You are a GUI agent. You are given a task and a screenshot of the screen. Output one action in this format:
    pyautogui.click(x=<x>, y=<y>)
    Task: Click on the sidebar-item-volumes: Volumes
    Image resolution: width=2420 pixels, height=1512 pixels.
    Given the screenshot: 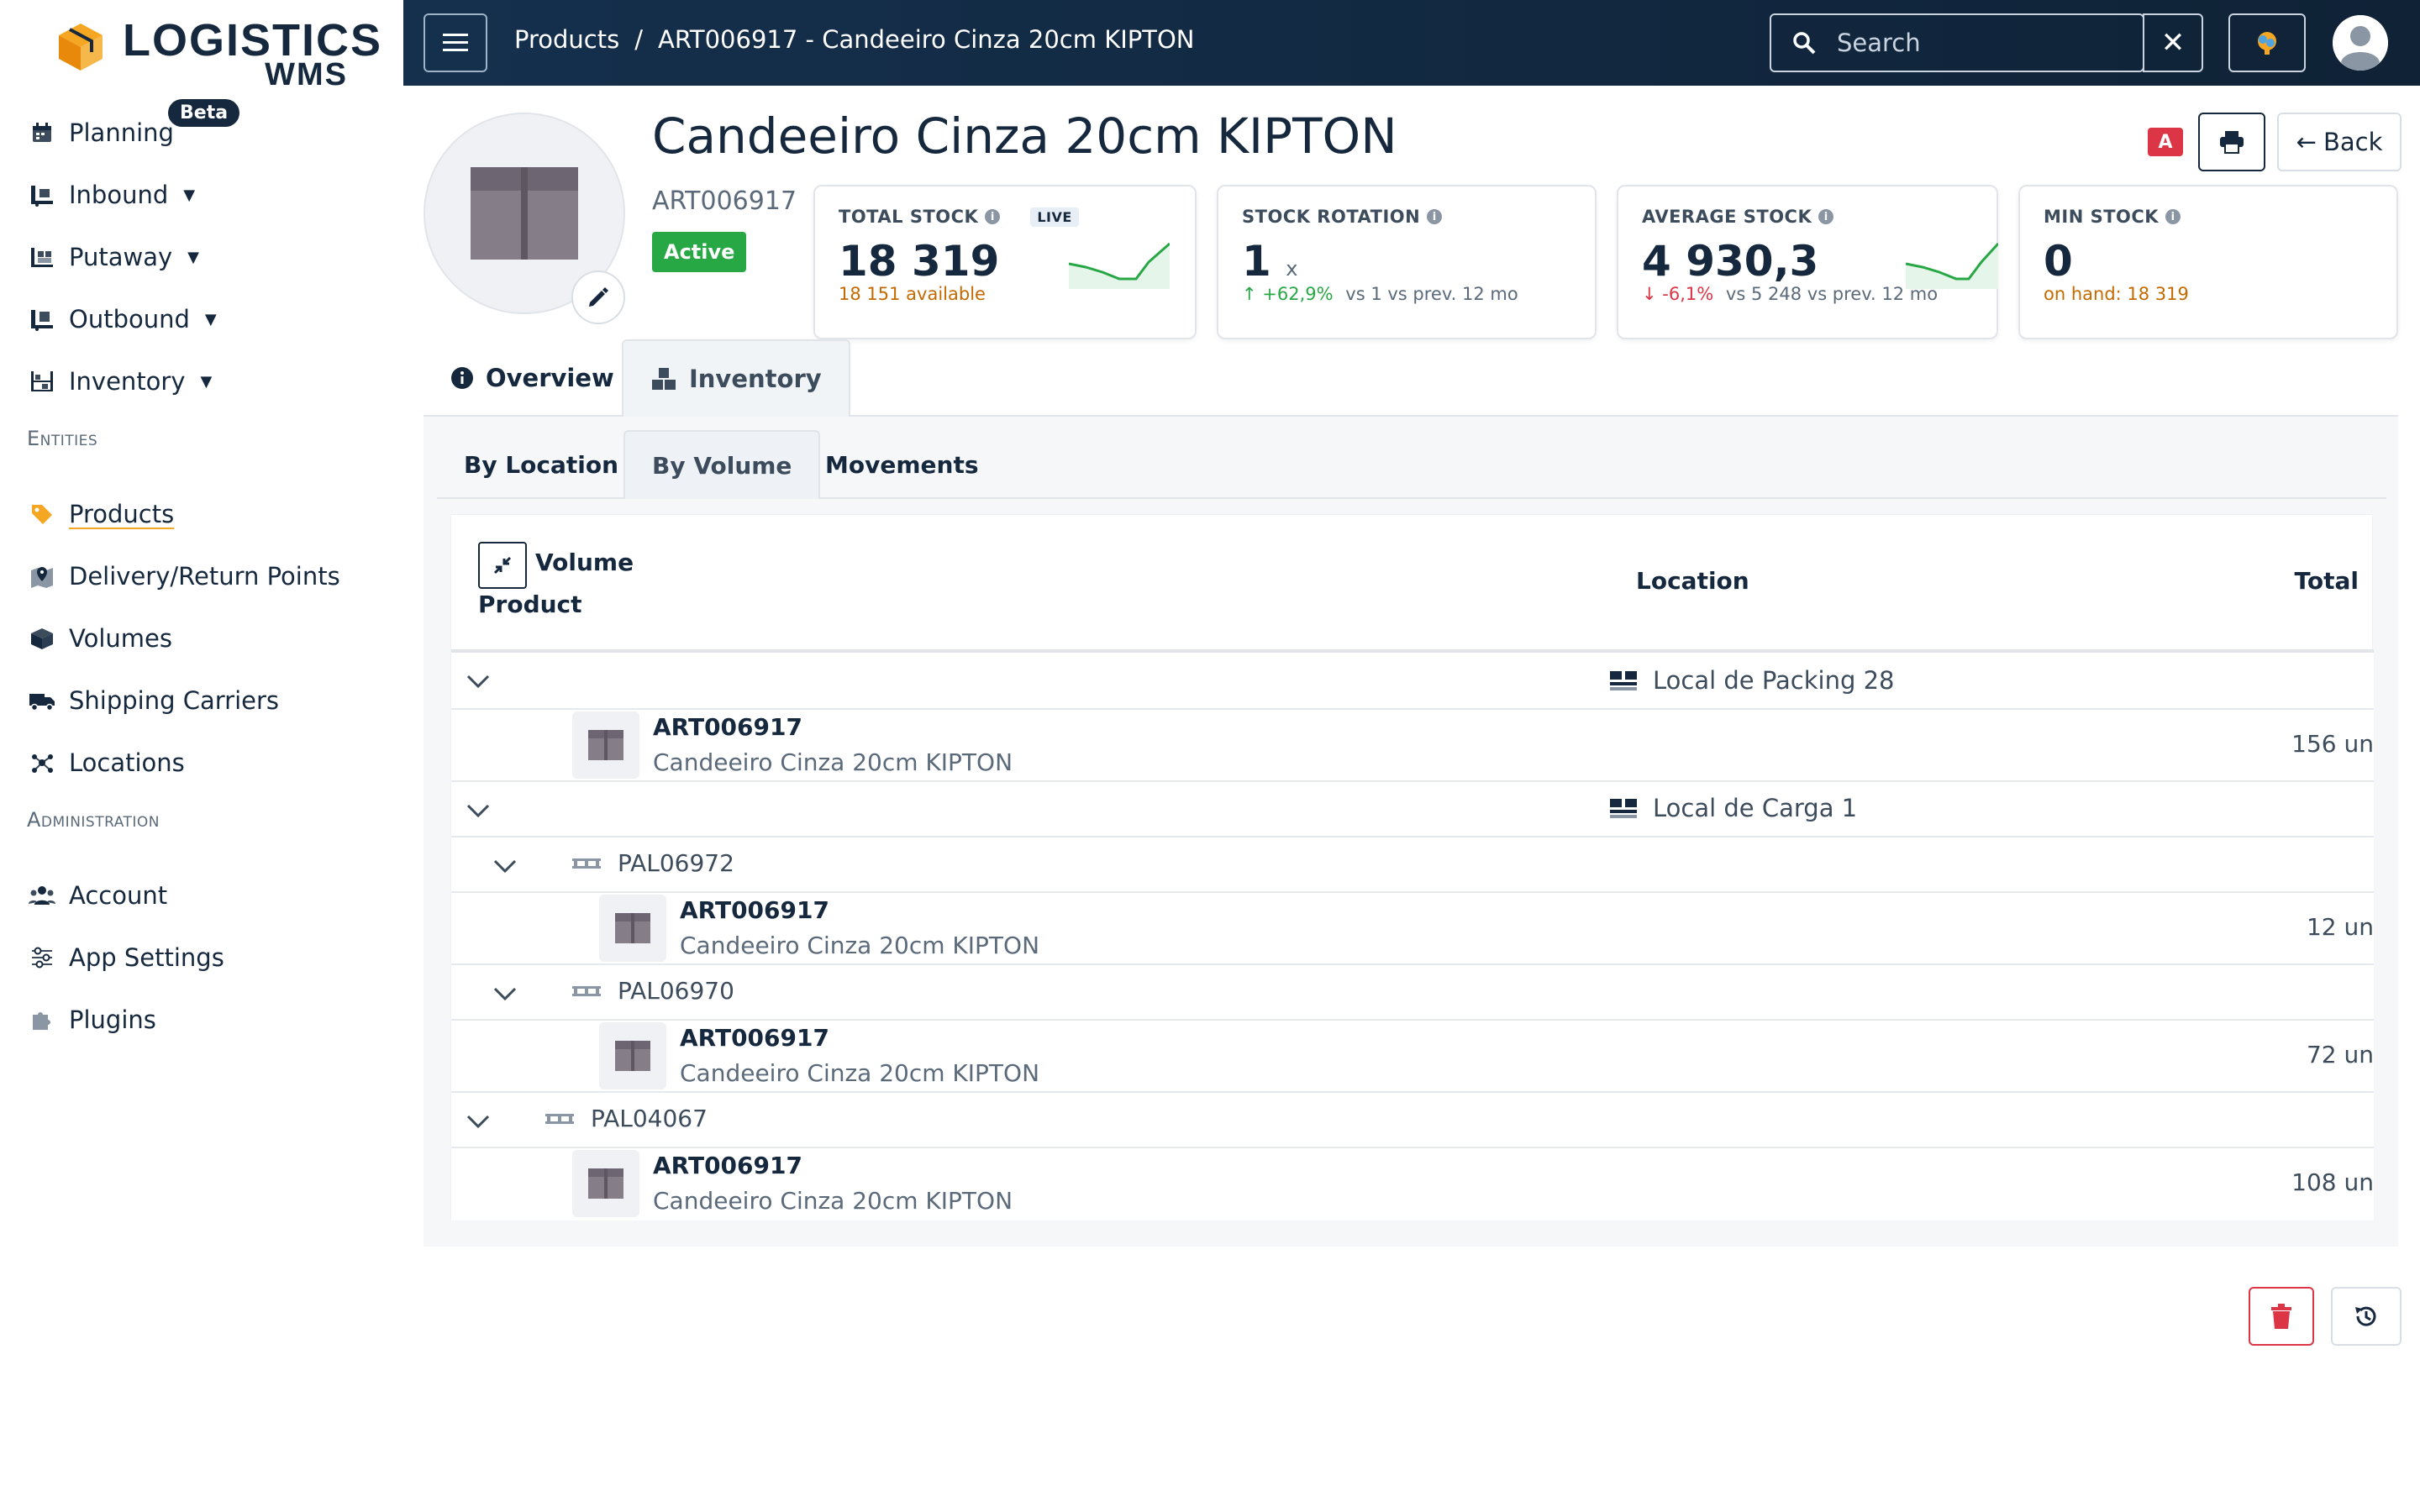 What is the action you would take?
    pyautogui.click(x=99, y=638)
    